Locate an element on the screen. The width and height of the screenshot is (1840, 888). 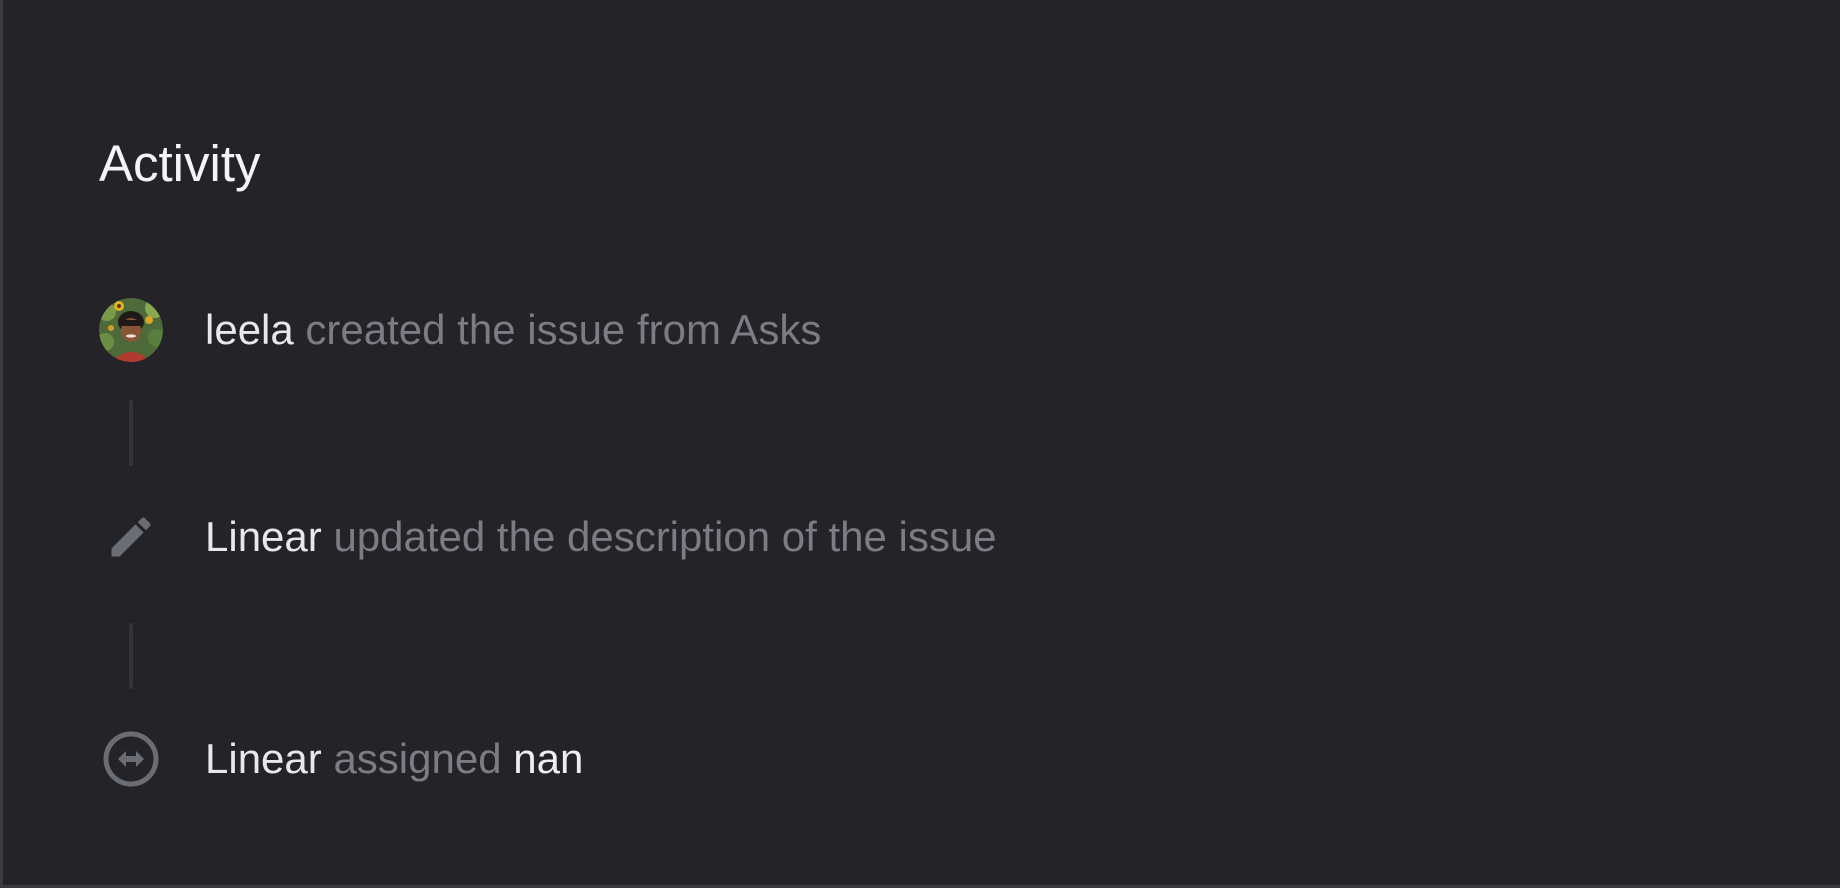
activity-action: updated the description of the issue is located at coordinates (665, 536).